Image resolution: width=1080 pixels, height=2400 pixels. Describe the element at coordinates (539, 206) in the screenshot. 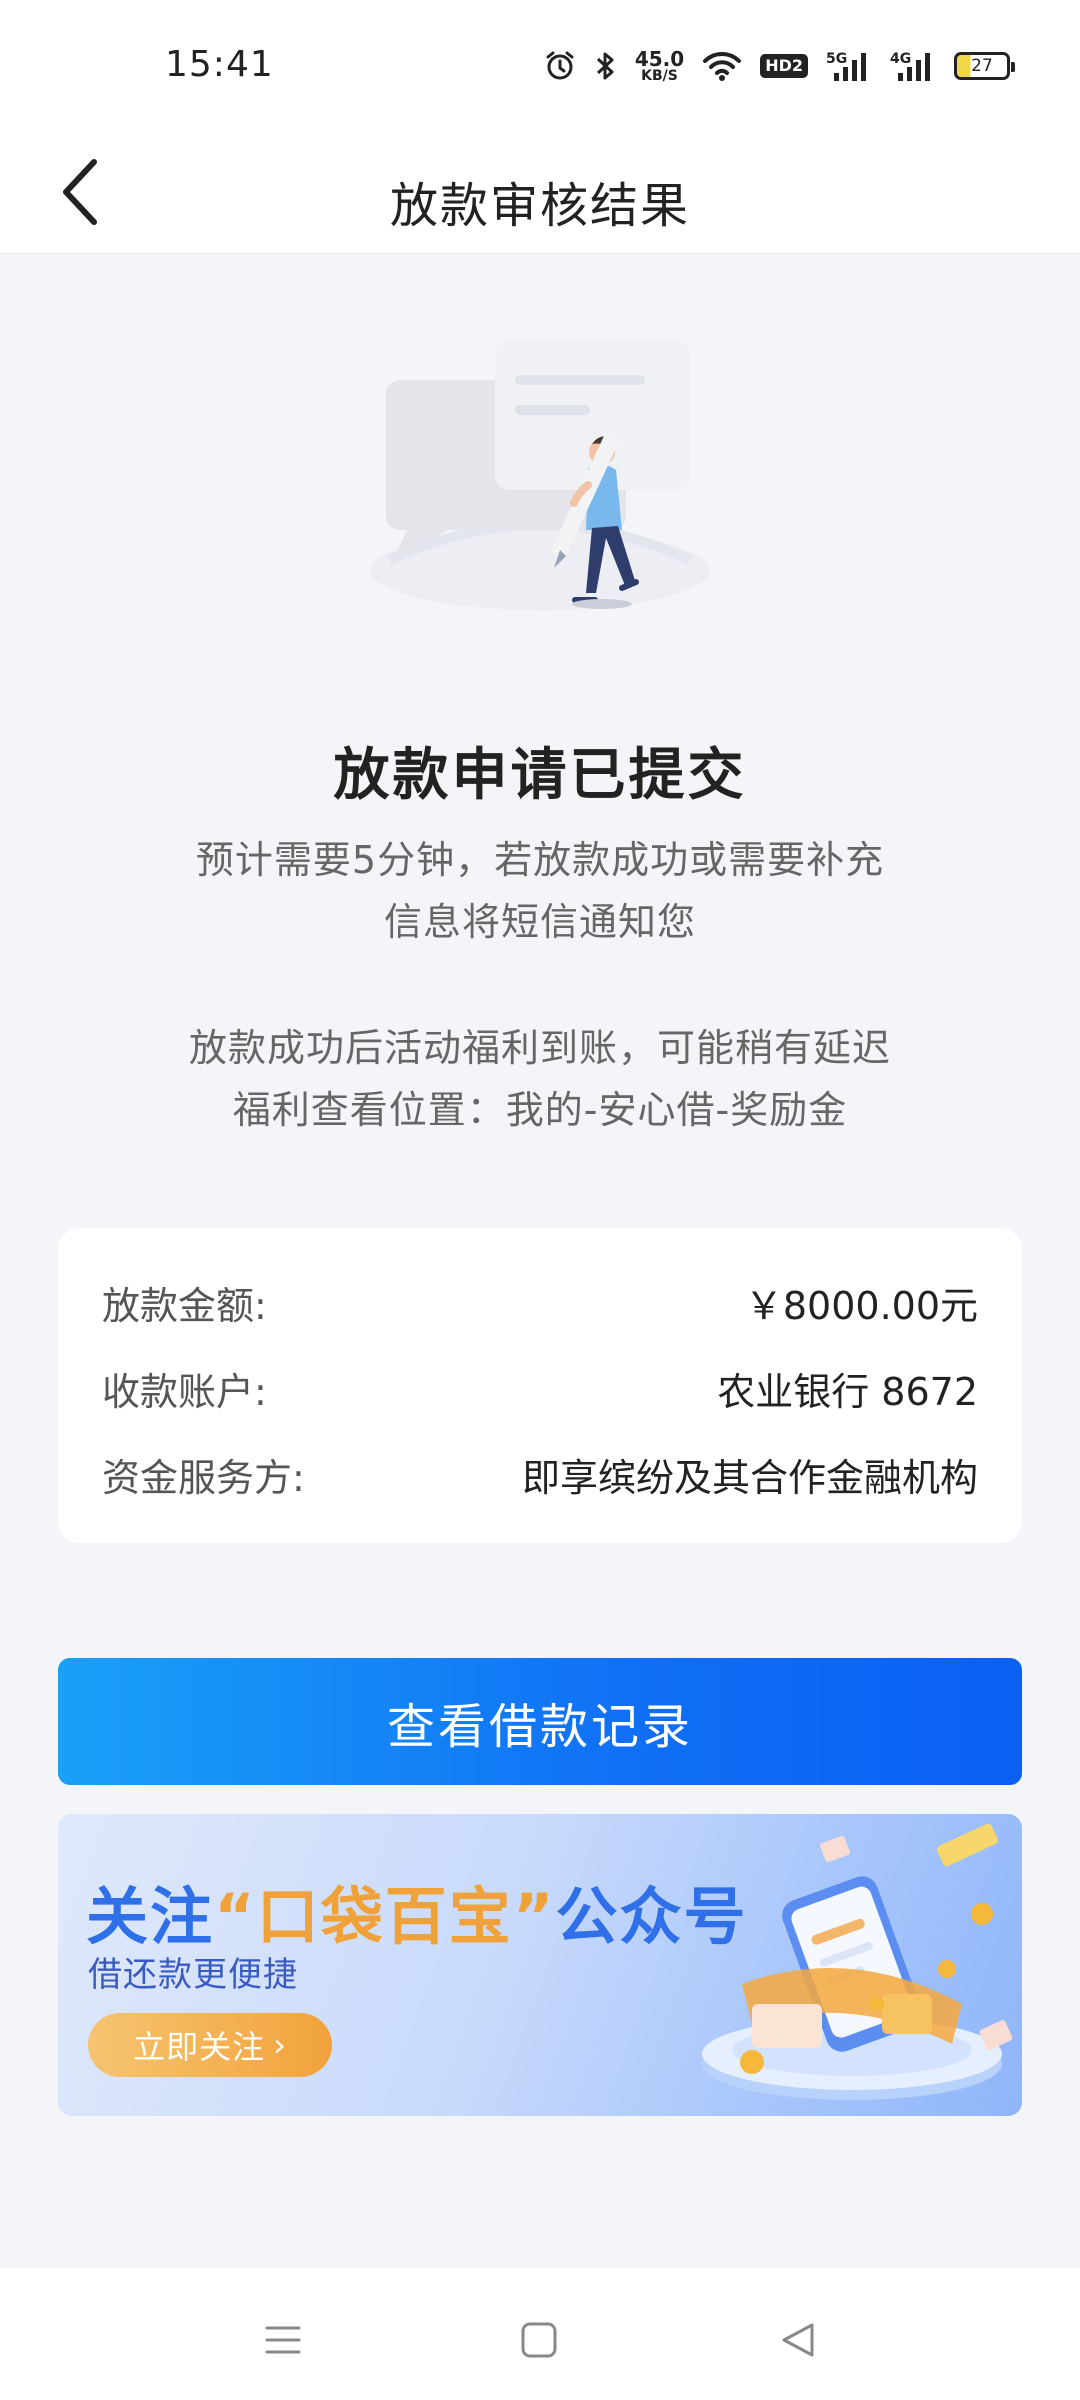

I see `page-title: 放款审核结果` at that location.